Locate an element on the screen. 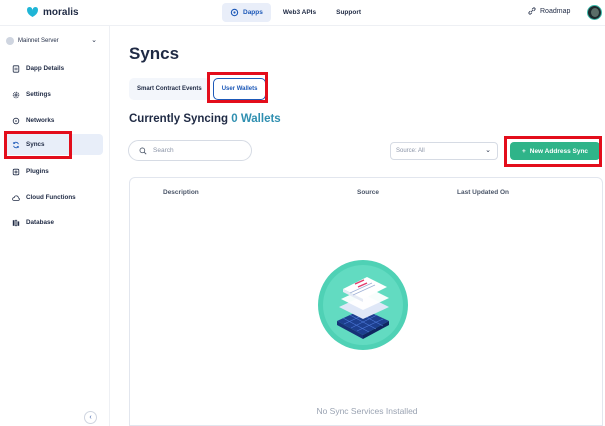 This screenshot has height=426, width=605. sidebar-item-database: Database is located at coordinates (53, 222).